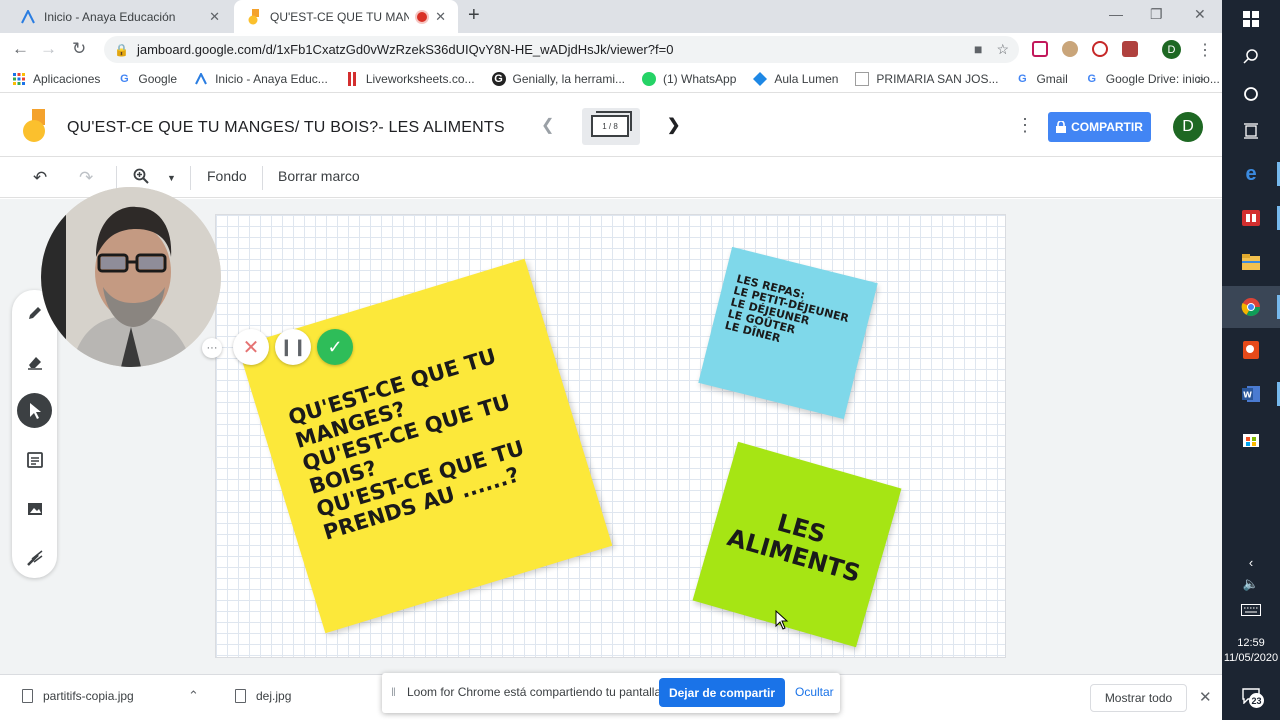 The width and height of the screenshot is (1280, 720). I want to click on back-icon: ←, so click(20, 49).